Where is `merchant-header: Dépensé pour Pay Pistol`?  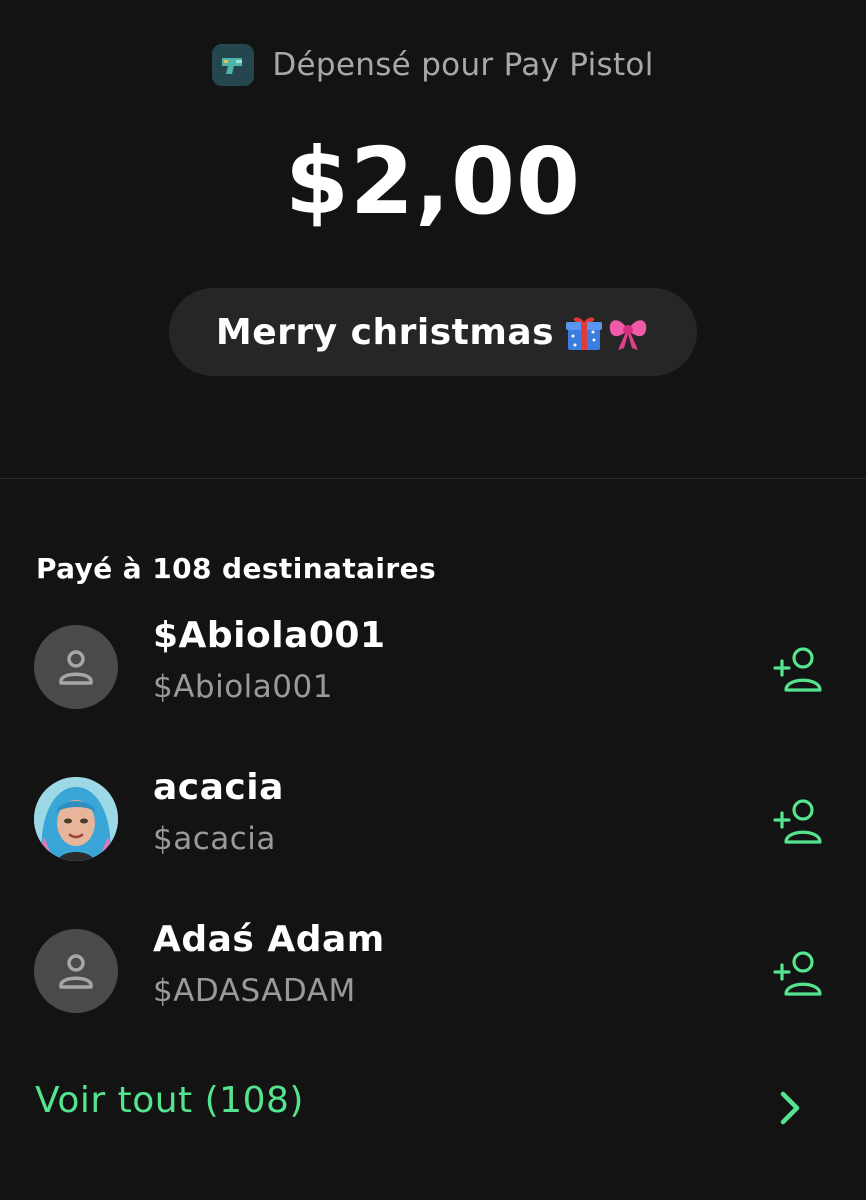
merchant-header: Dépensé pour Pay Pistol is located at coordinates (433, 65).